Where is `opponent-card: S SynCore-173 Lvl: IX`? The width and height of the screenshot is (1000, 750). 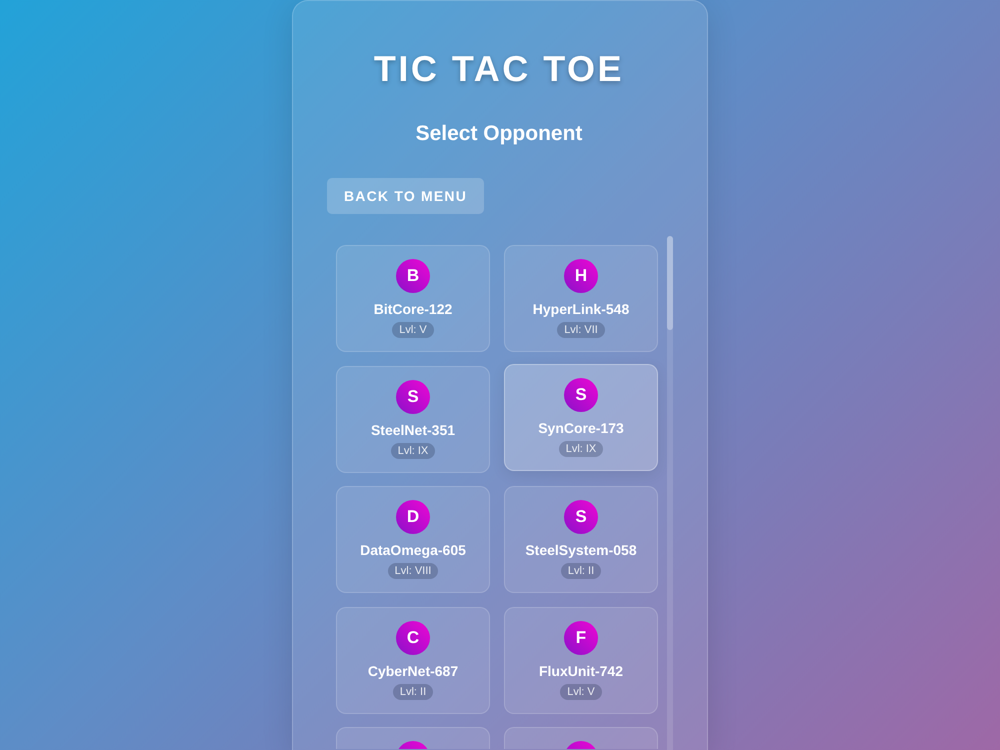 opponent-card: S SynCore-173 Lvl: IX is located at coordinates (581, 417).